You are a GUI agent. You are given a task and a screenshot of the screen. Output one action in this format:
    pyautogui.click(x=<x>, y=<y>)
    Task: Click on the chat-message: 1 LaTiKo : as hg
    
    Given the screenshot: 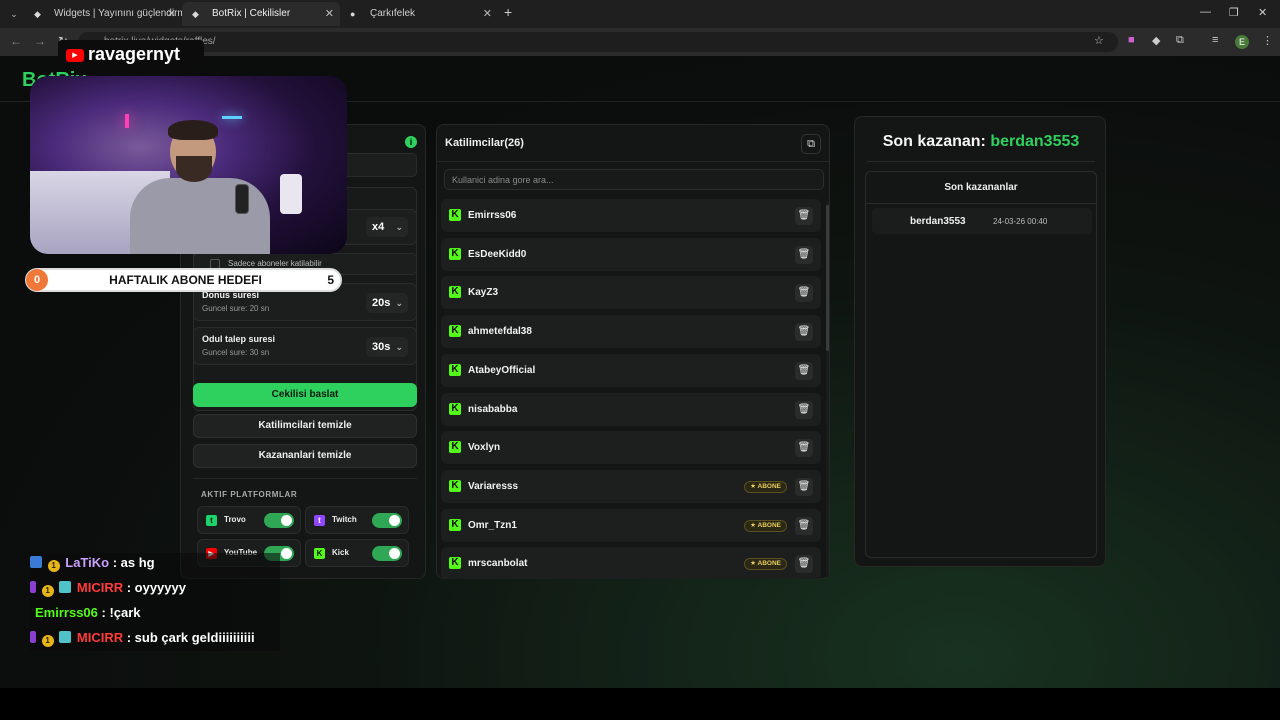 What is the action you would take?
    pyautogui.click(x=92, y=565)
    